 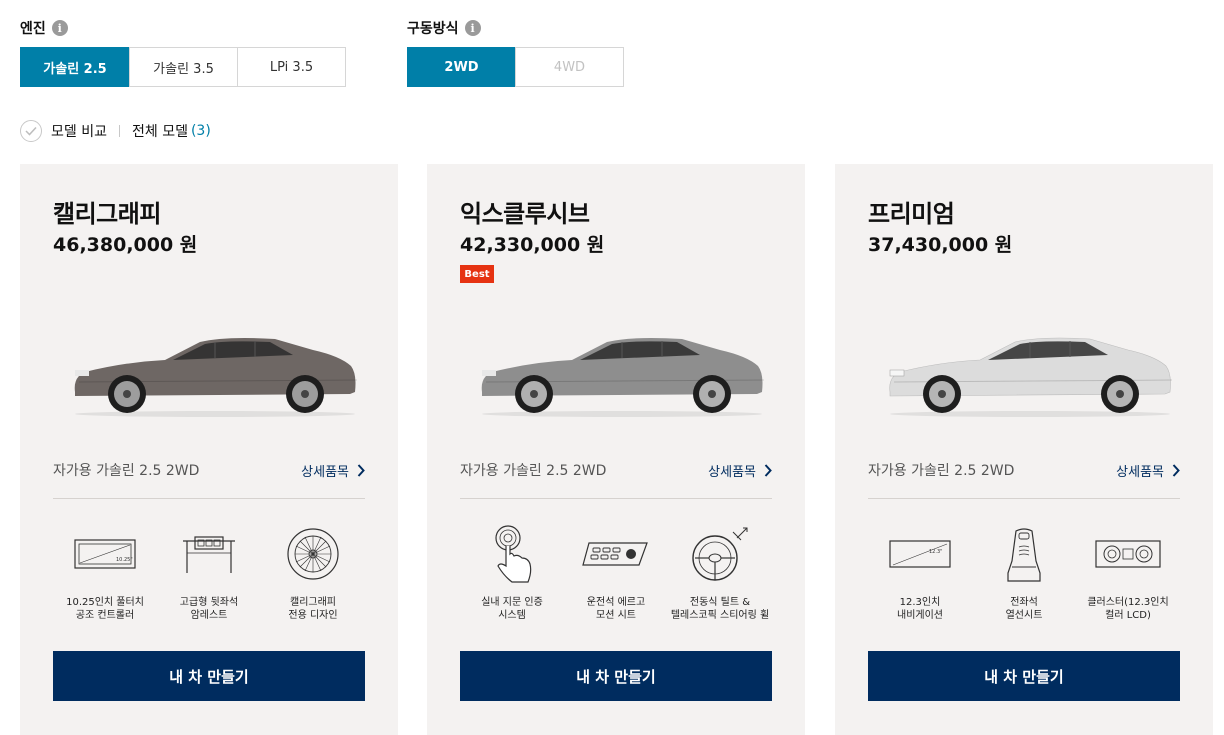 I want to click on svg-text: 12.3", so click(x=935, y=552).